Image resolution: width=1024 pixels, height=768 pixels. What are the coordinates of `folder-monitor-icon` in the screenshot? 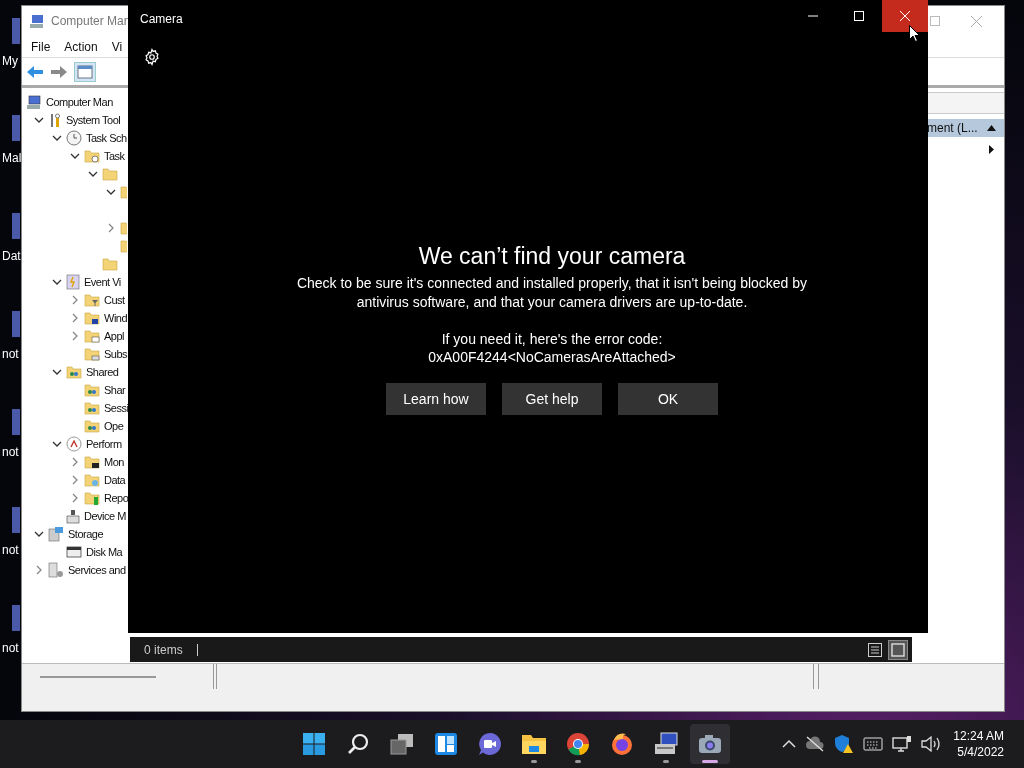 It's located at (92, 462).